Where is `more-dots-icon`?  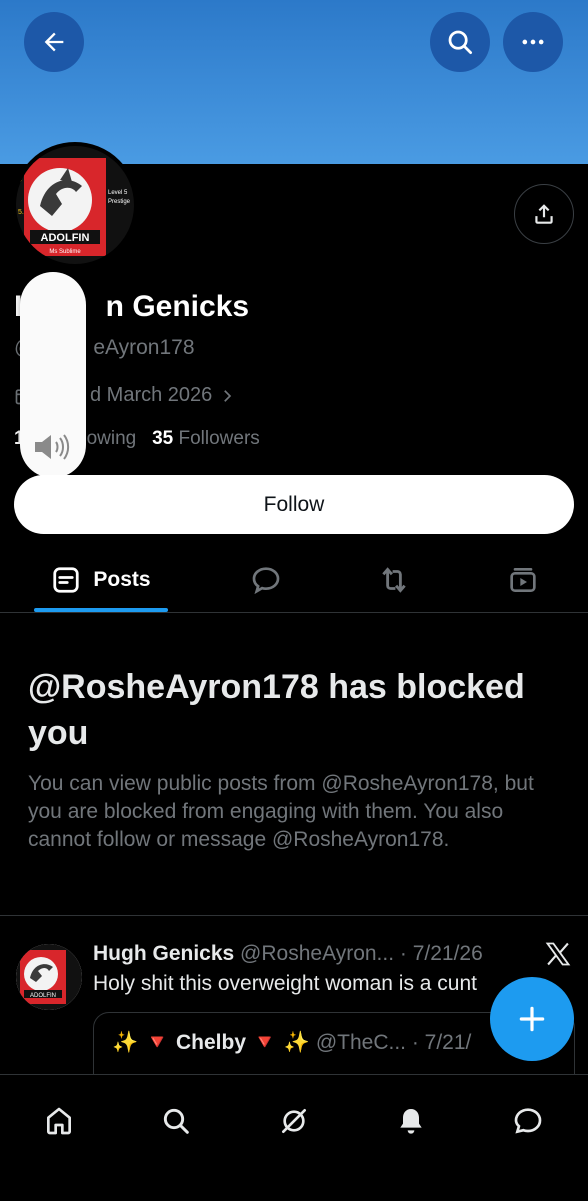 more-dots-icon is located at coordinates (533, 42).